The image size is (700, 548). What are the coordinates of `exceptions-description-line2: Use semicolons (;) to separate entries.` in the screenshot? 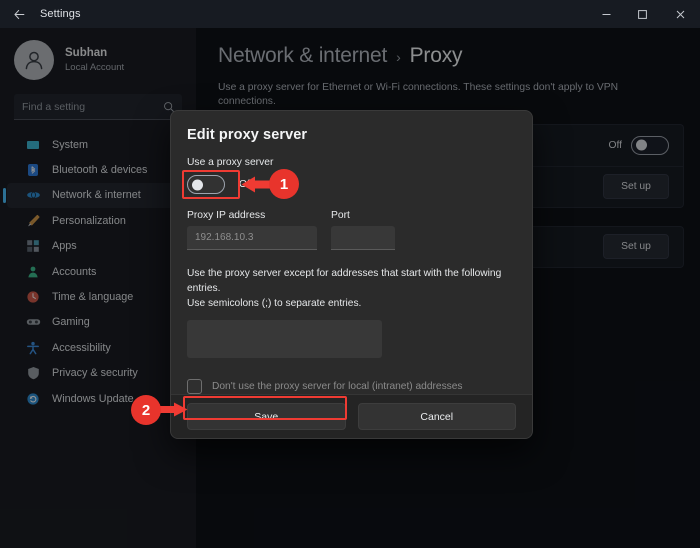 It's located at (274, 303).